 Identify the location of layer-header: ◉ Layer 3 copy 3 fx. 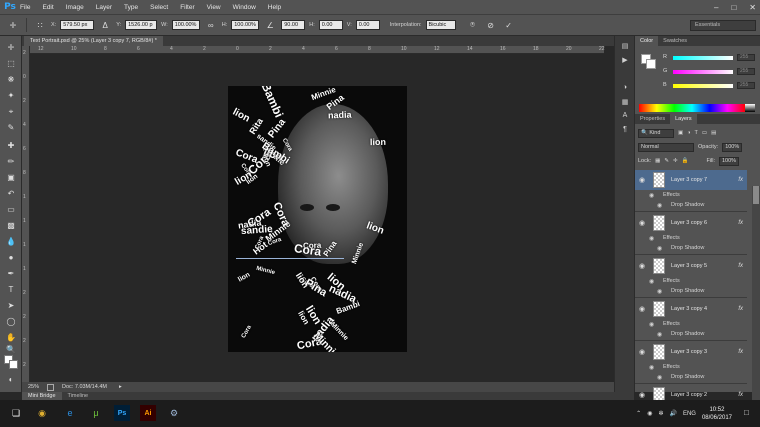
(691, 352).